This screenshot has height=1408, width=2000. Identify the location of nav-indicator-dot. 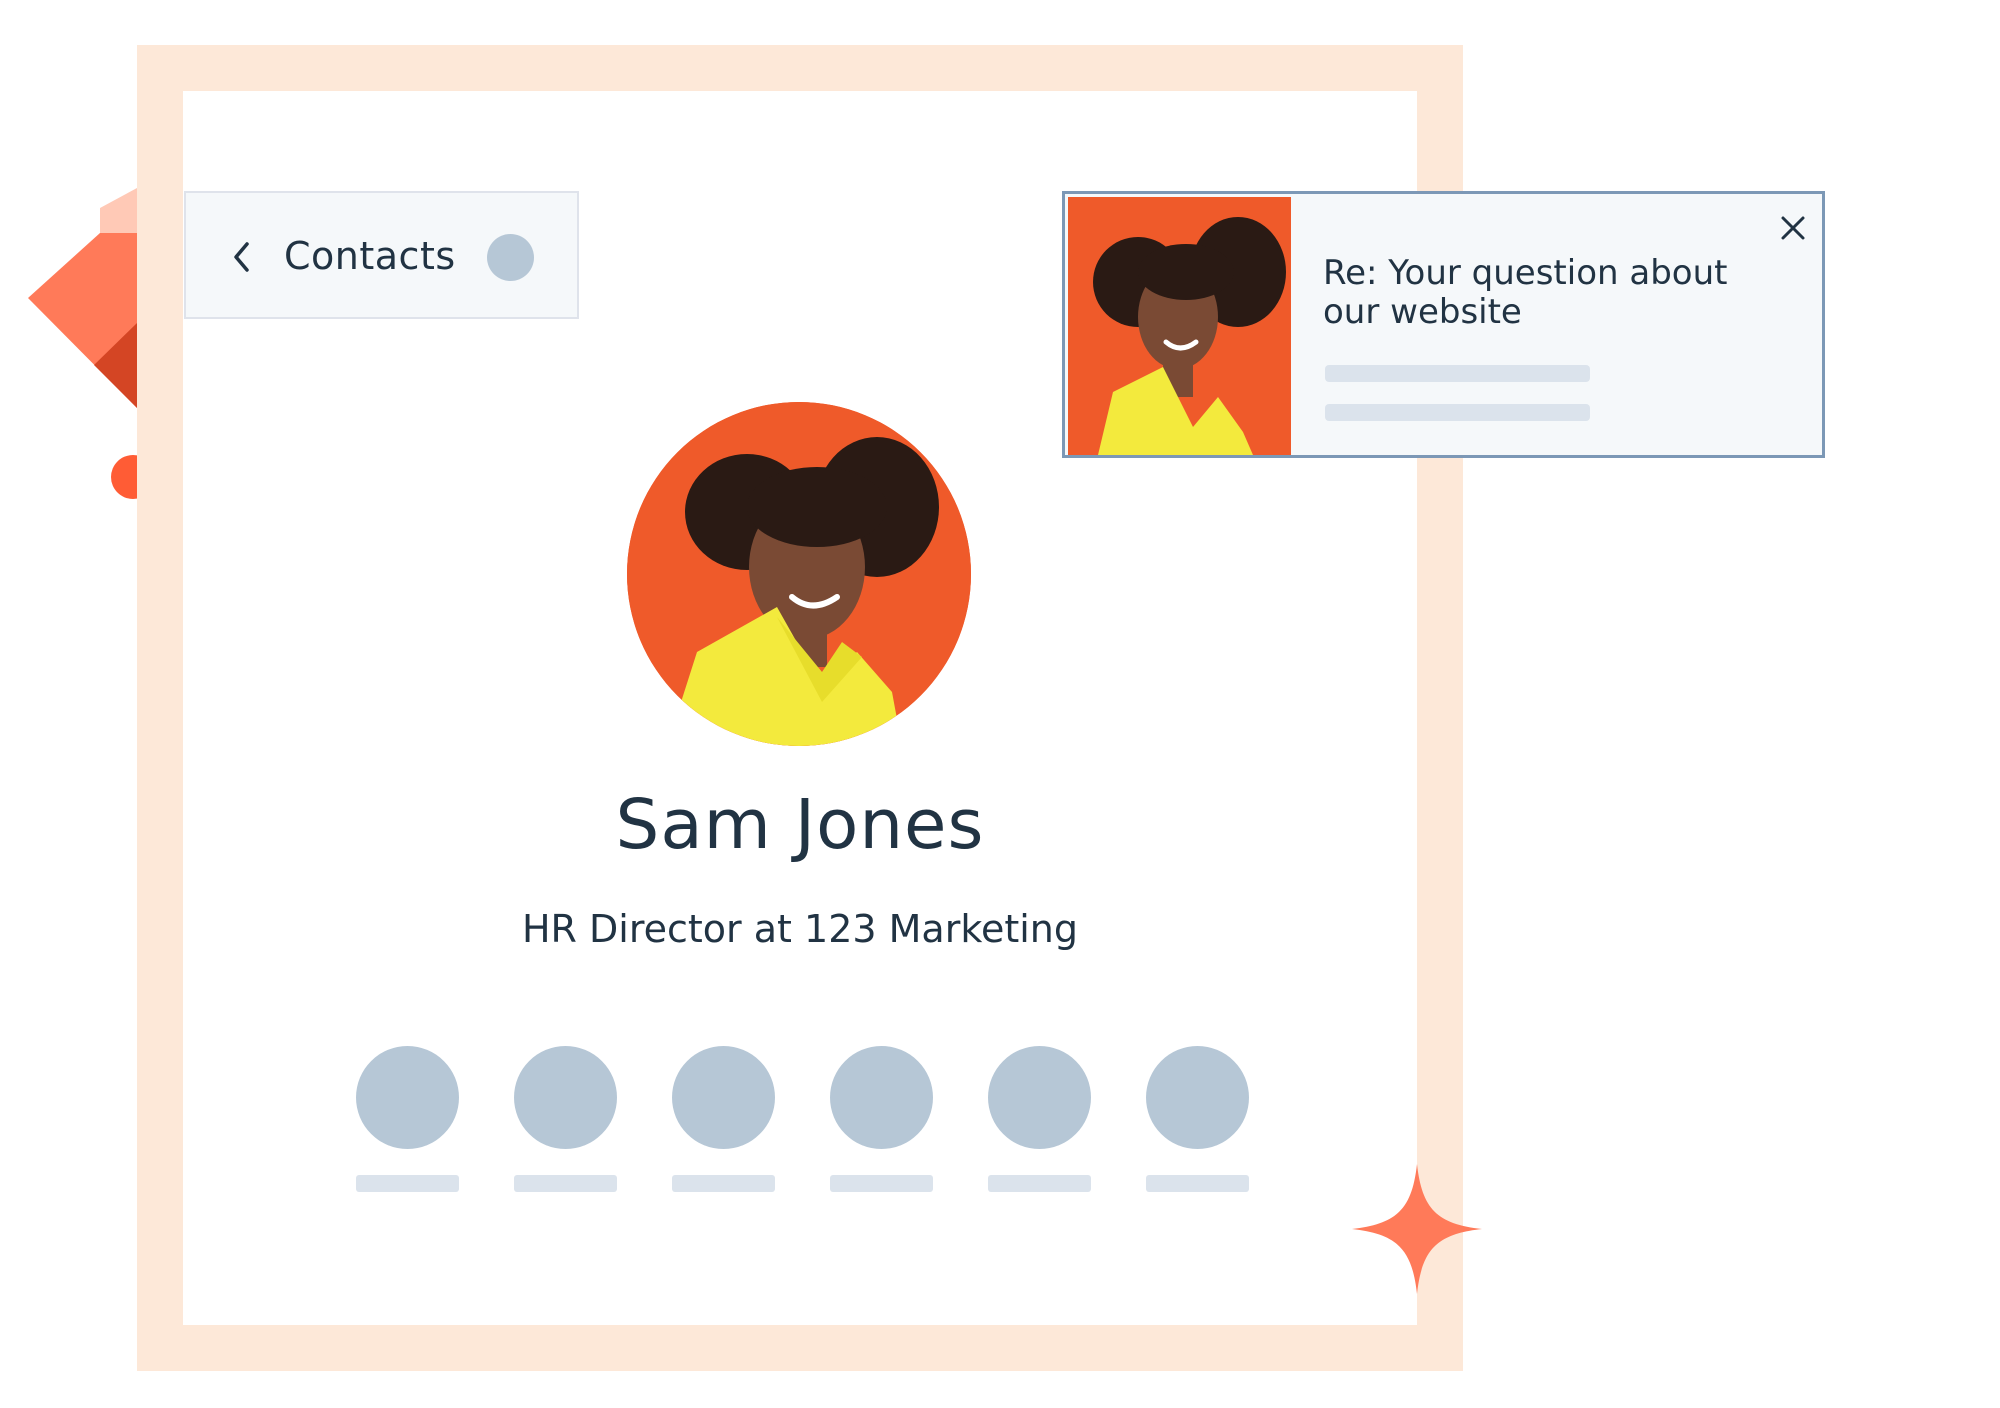
(510, 257).